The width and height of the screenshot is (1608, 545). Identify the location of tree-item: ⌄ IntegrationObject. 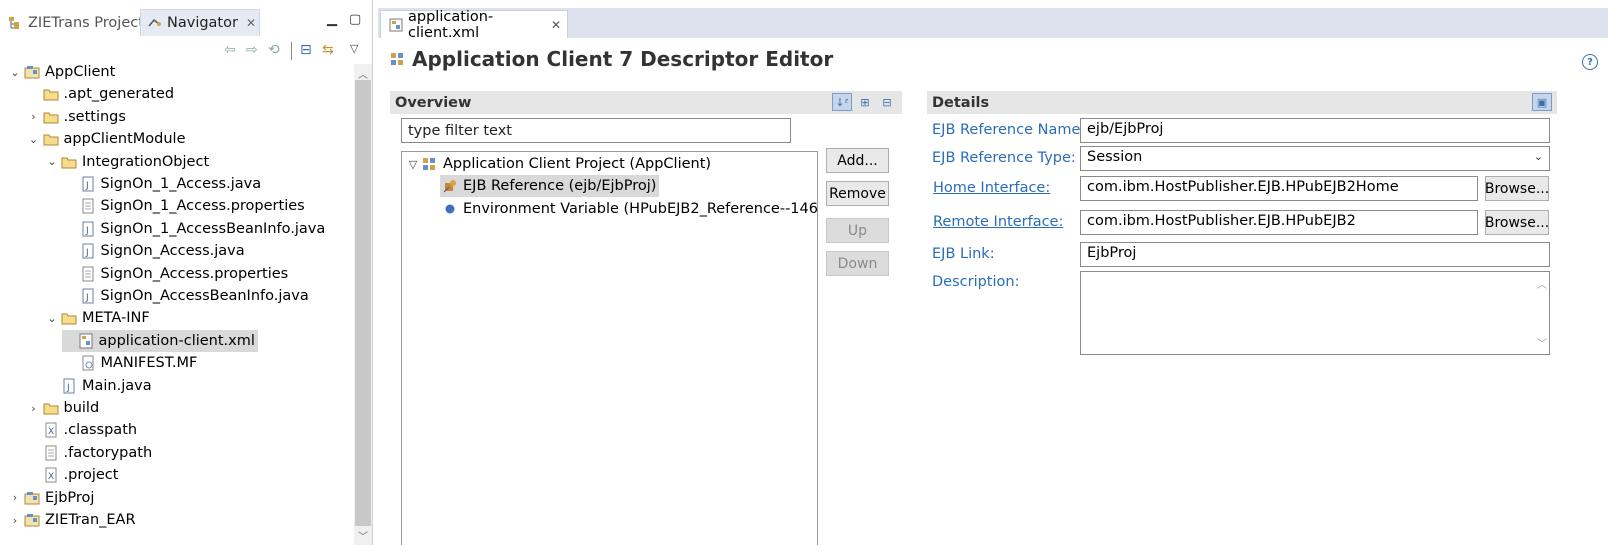
(127, 162).